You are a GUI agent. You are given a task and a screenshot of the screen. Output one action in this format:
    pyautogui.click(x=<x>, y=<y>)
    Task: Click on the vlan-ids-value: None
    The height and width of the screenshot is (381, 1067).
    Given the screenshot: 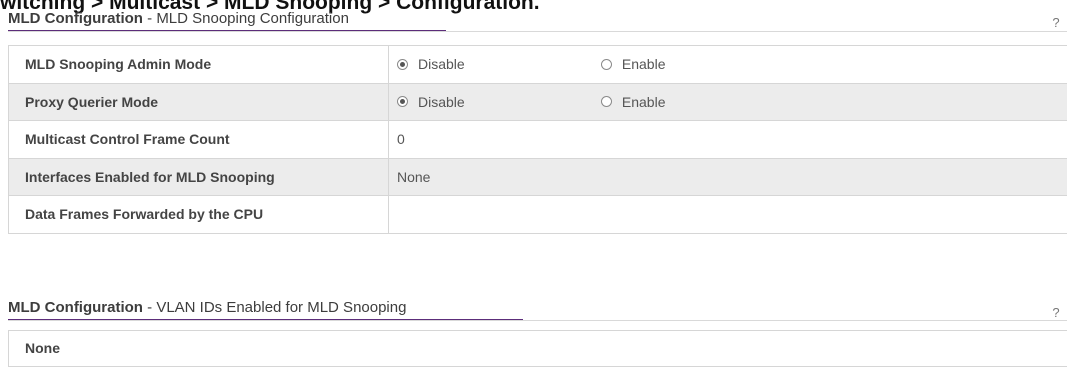 What is the action you would take?
    pyautogui.click(x=537, y=348)
    